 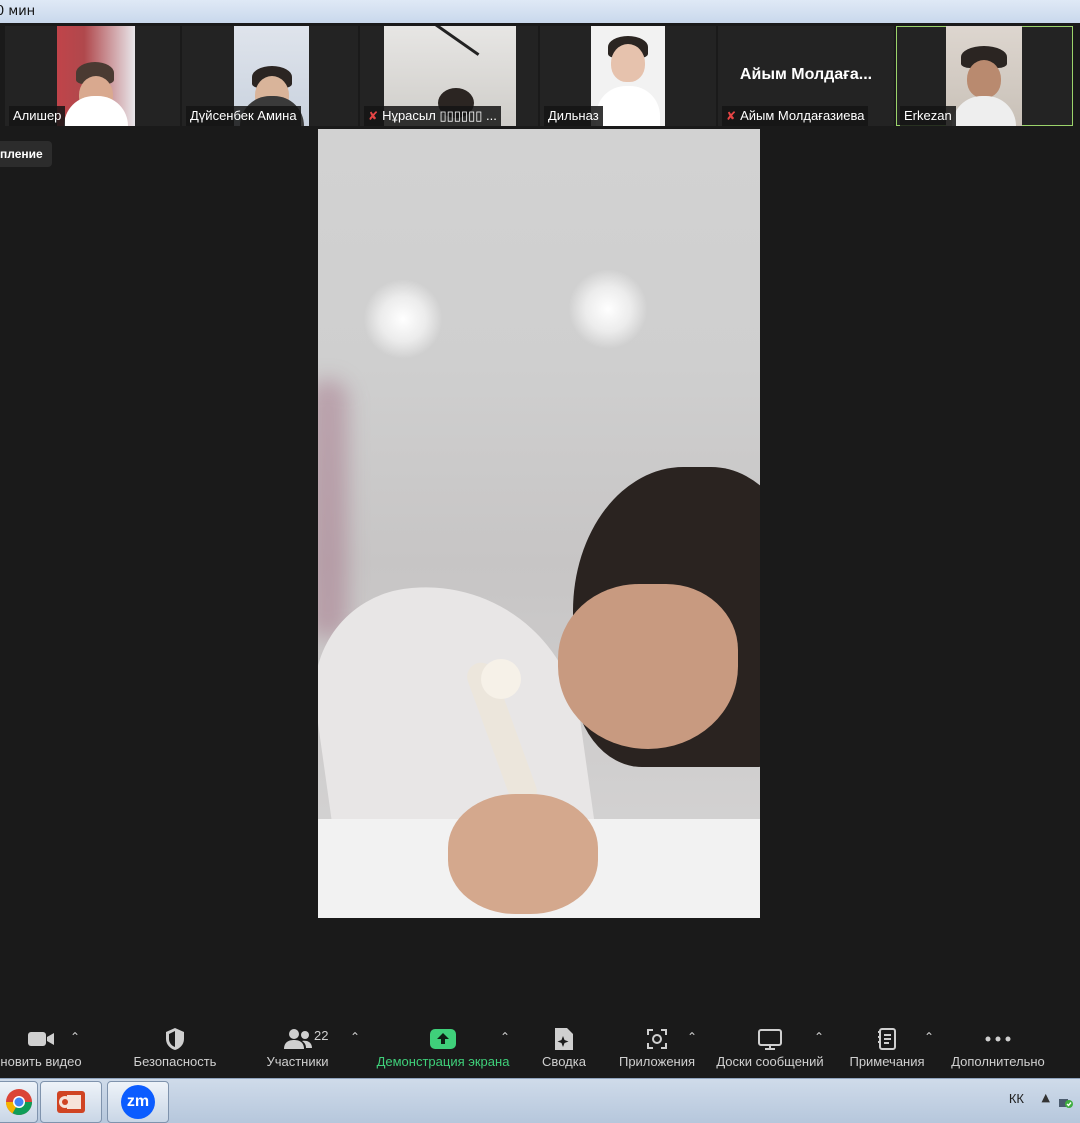 I want to click on apps-button: Приложения ⌃, so click(x=657, y=1047).